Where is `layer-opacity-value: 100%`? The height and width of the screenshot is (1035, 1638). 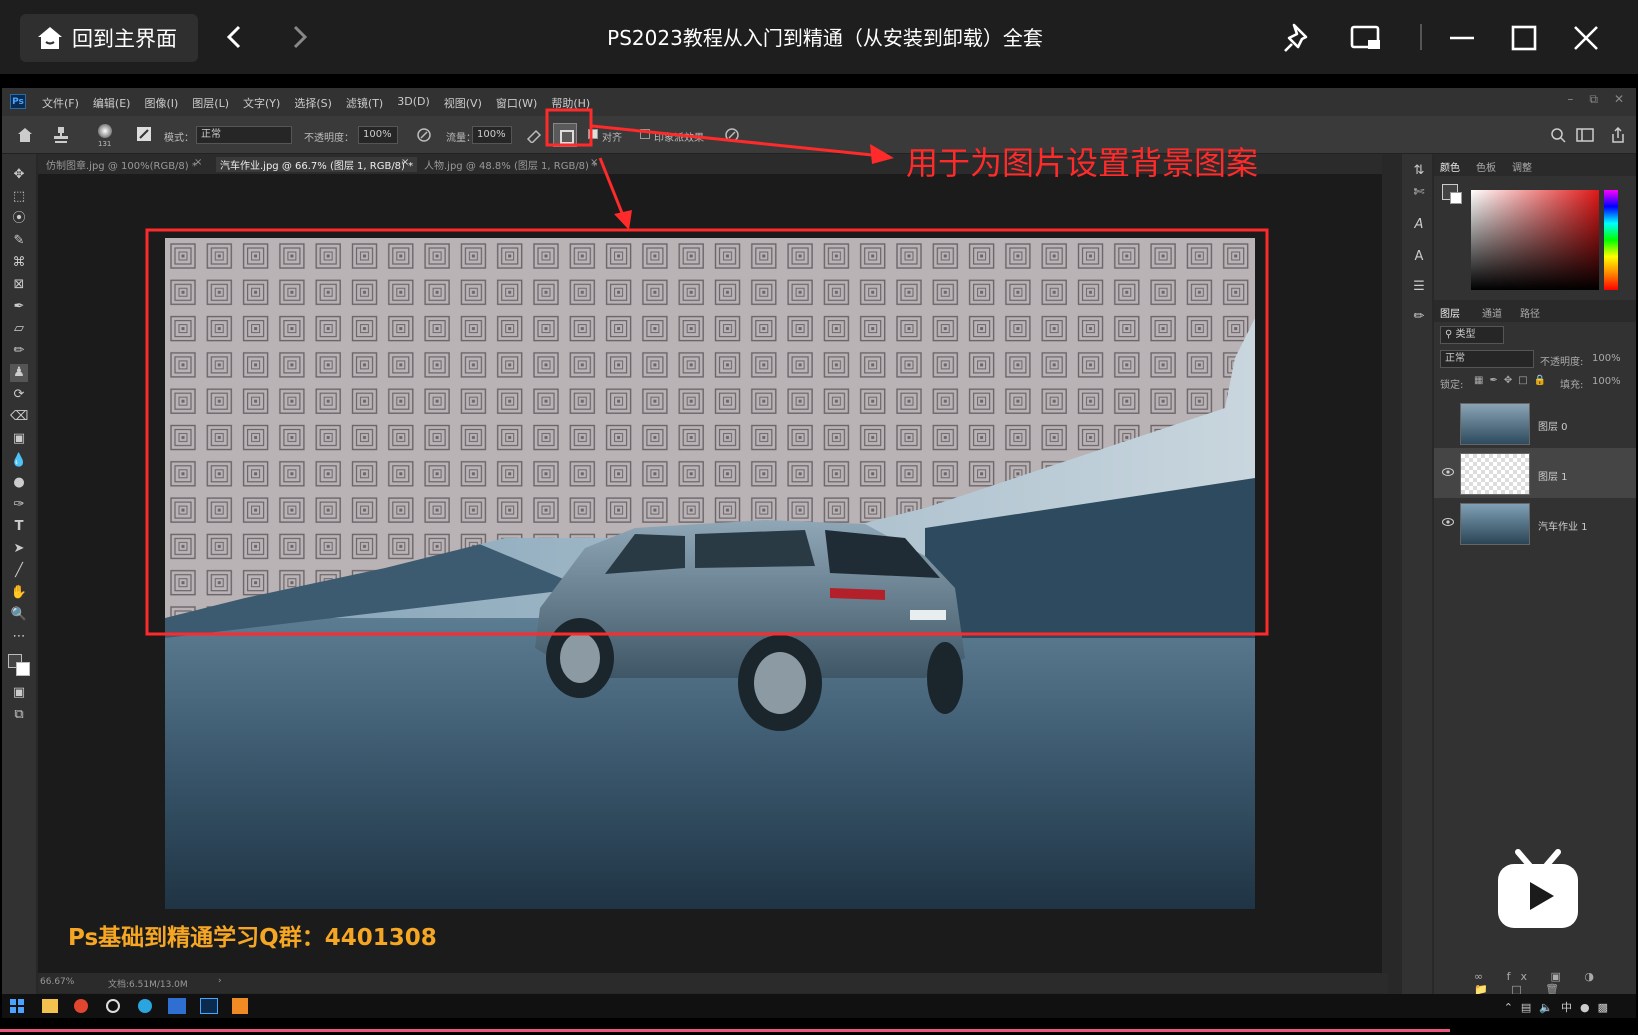
layer-opacity-value: 100% is located at coordinates (1606, 358).